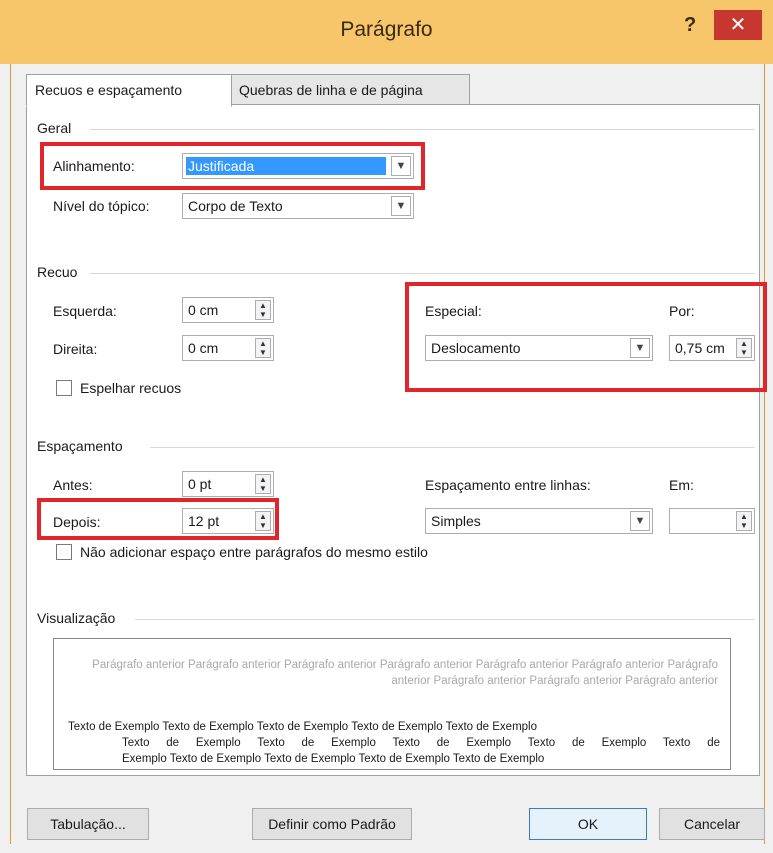 The width and height of the screenshot is (773, 853). Describe the element at coordinates (298, 206) in the screenshot. I see `outline-level-select: Corpo de Texto ▼` at that location.